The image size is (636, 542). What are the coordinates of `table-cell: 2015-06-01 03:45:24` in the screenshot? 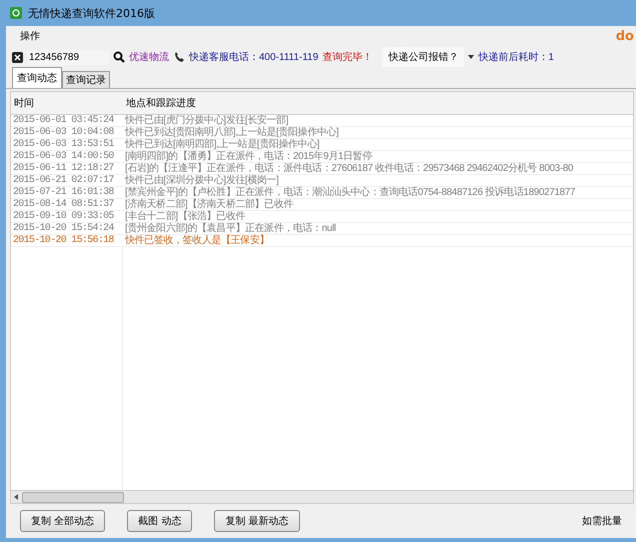 It's located at (67, 121).